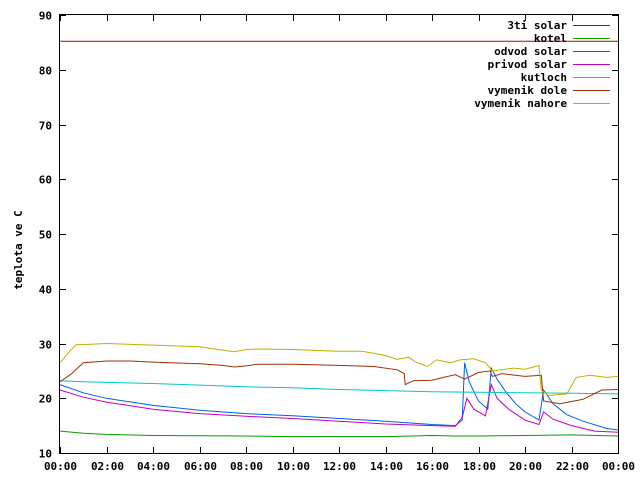 The width and height of the screenshot is (640, 480). What do you see at coordinates (45, 345) in the screenshot?
I see `y-tick-label: 30` at bounding box center [45, 345].